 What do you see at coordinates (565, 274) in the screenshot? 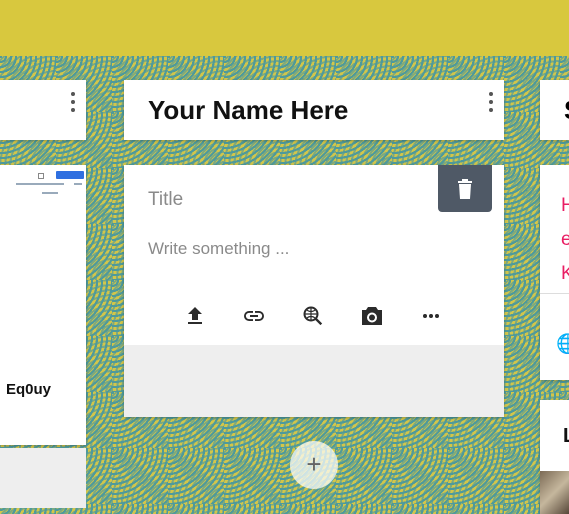
I see `post-link-text: K` at bounding box center [565, 274].